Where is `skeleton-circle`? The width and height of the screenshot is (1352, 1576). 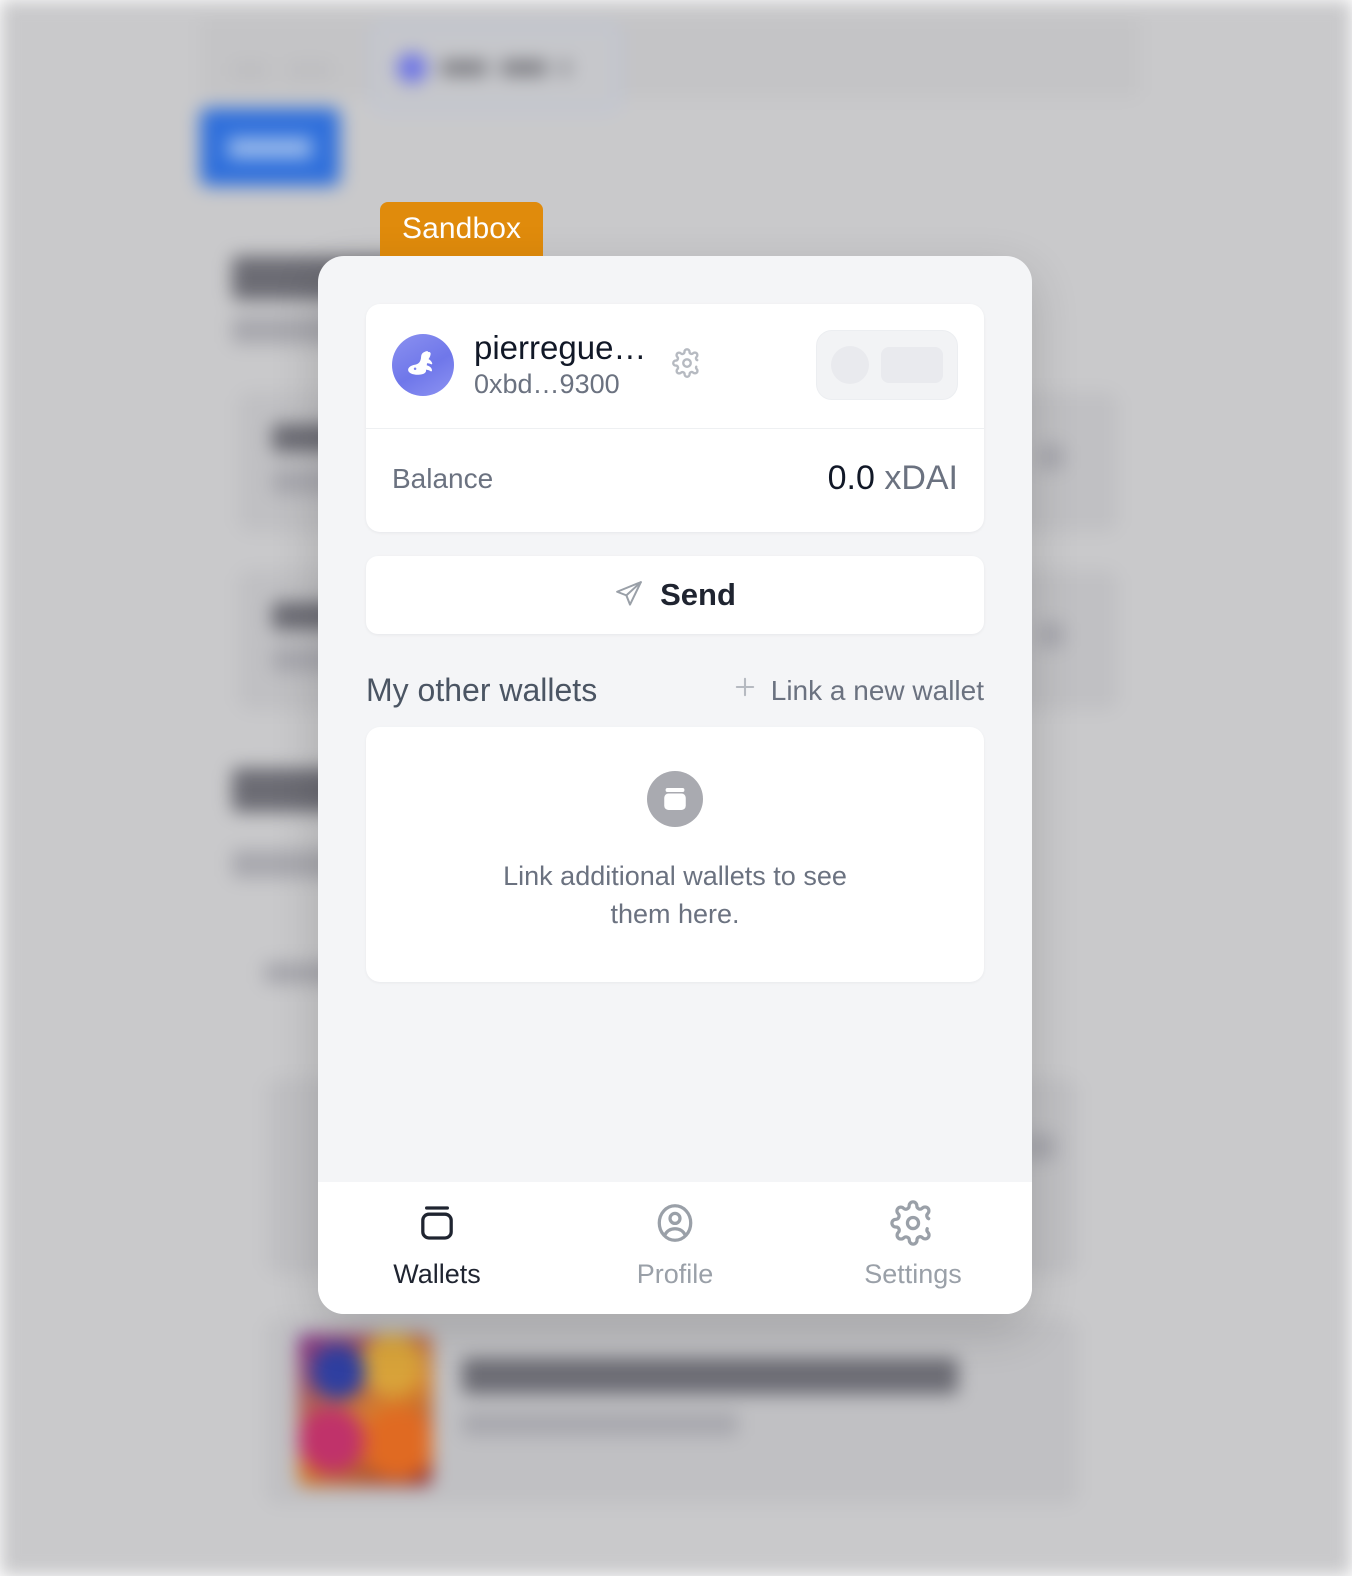
skeleton-circle is located at coordinates (850, 365).